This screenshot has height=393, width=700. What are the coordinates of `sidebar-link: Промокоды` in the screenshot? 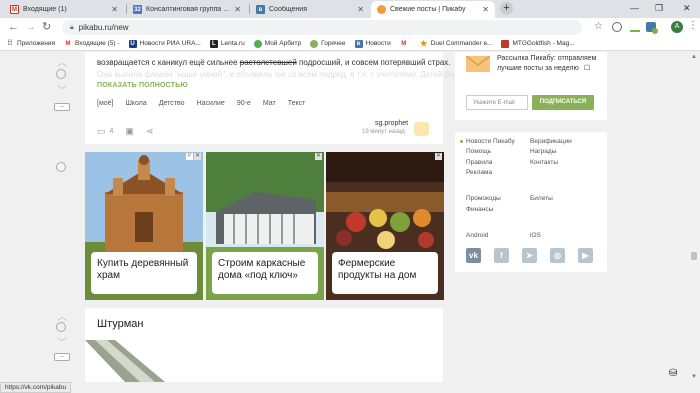 It's located at (483, 198).